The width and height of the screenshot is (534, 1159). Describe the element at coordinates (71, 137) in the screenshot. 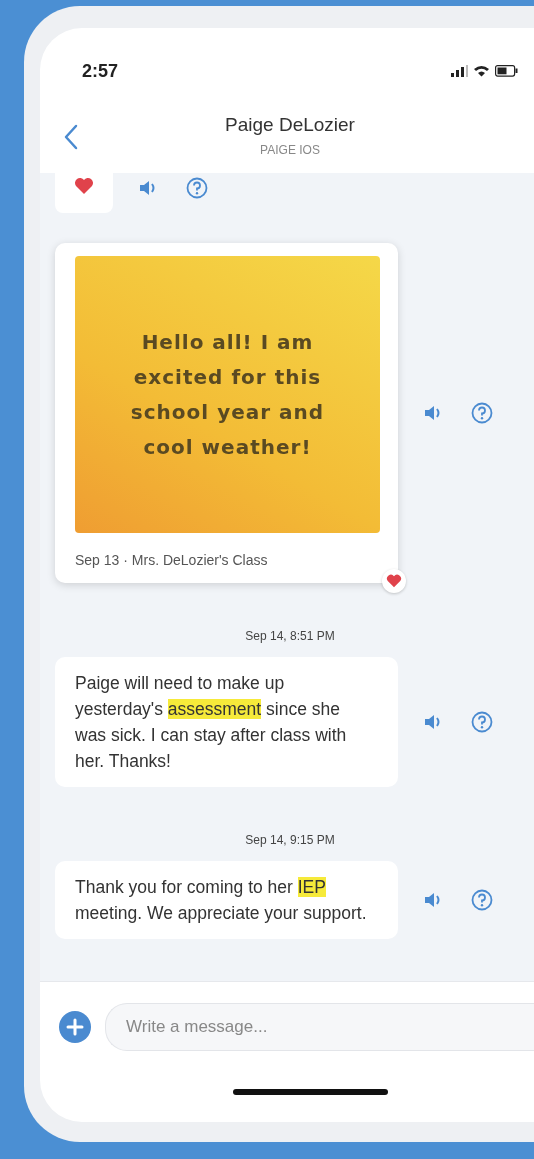

I see `back-icon` at that location.